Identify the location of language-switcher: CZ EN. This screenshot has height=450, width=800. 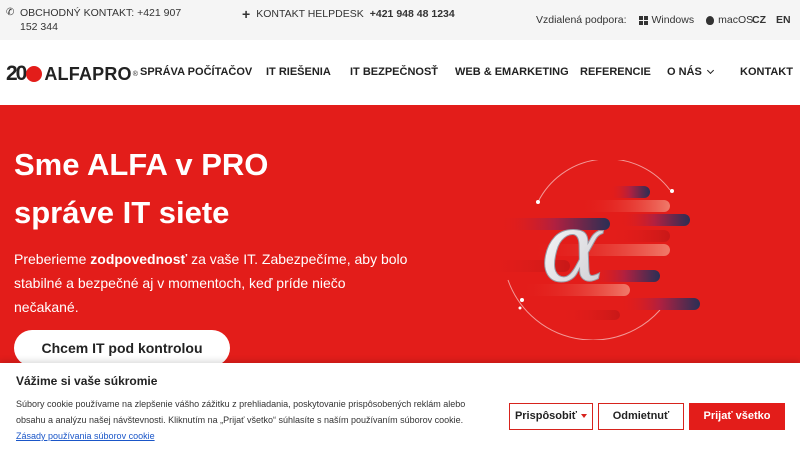
(771, 20).